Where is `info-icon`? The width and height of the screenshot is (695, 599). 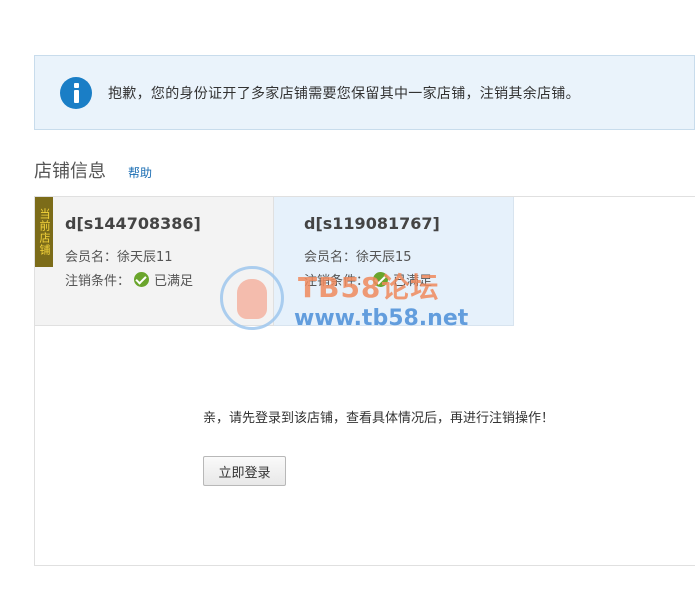
info-icon is located at coordinates (76, 92).